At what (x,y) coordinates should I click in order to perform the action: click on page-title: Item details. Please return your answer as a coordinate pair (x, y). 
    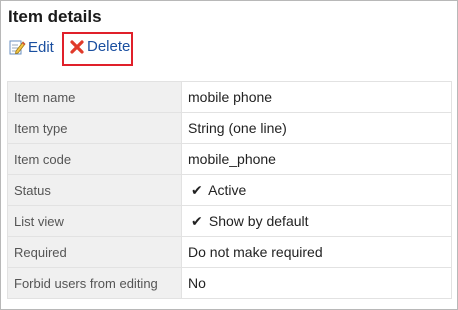
    Looking at the image, I should click on (55, 16).